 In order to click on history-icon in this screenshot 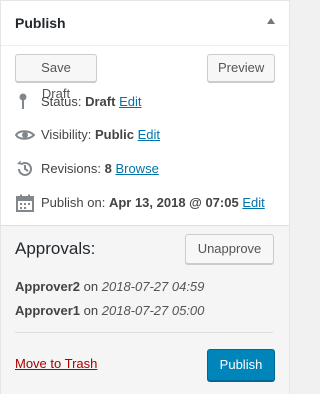, I will do `click(24, 168)`.